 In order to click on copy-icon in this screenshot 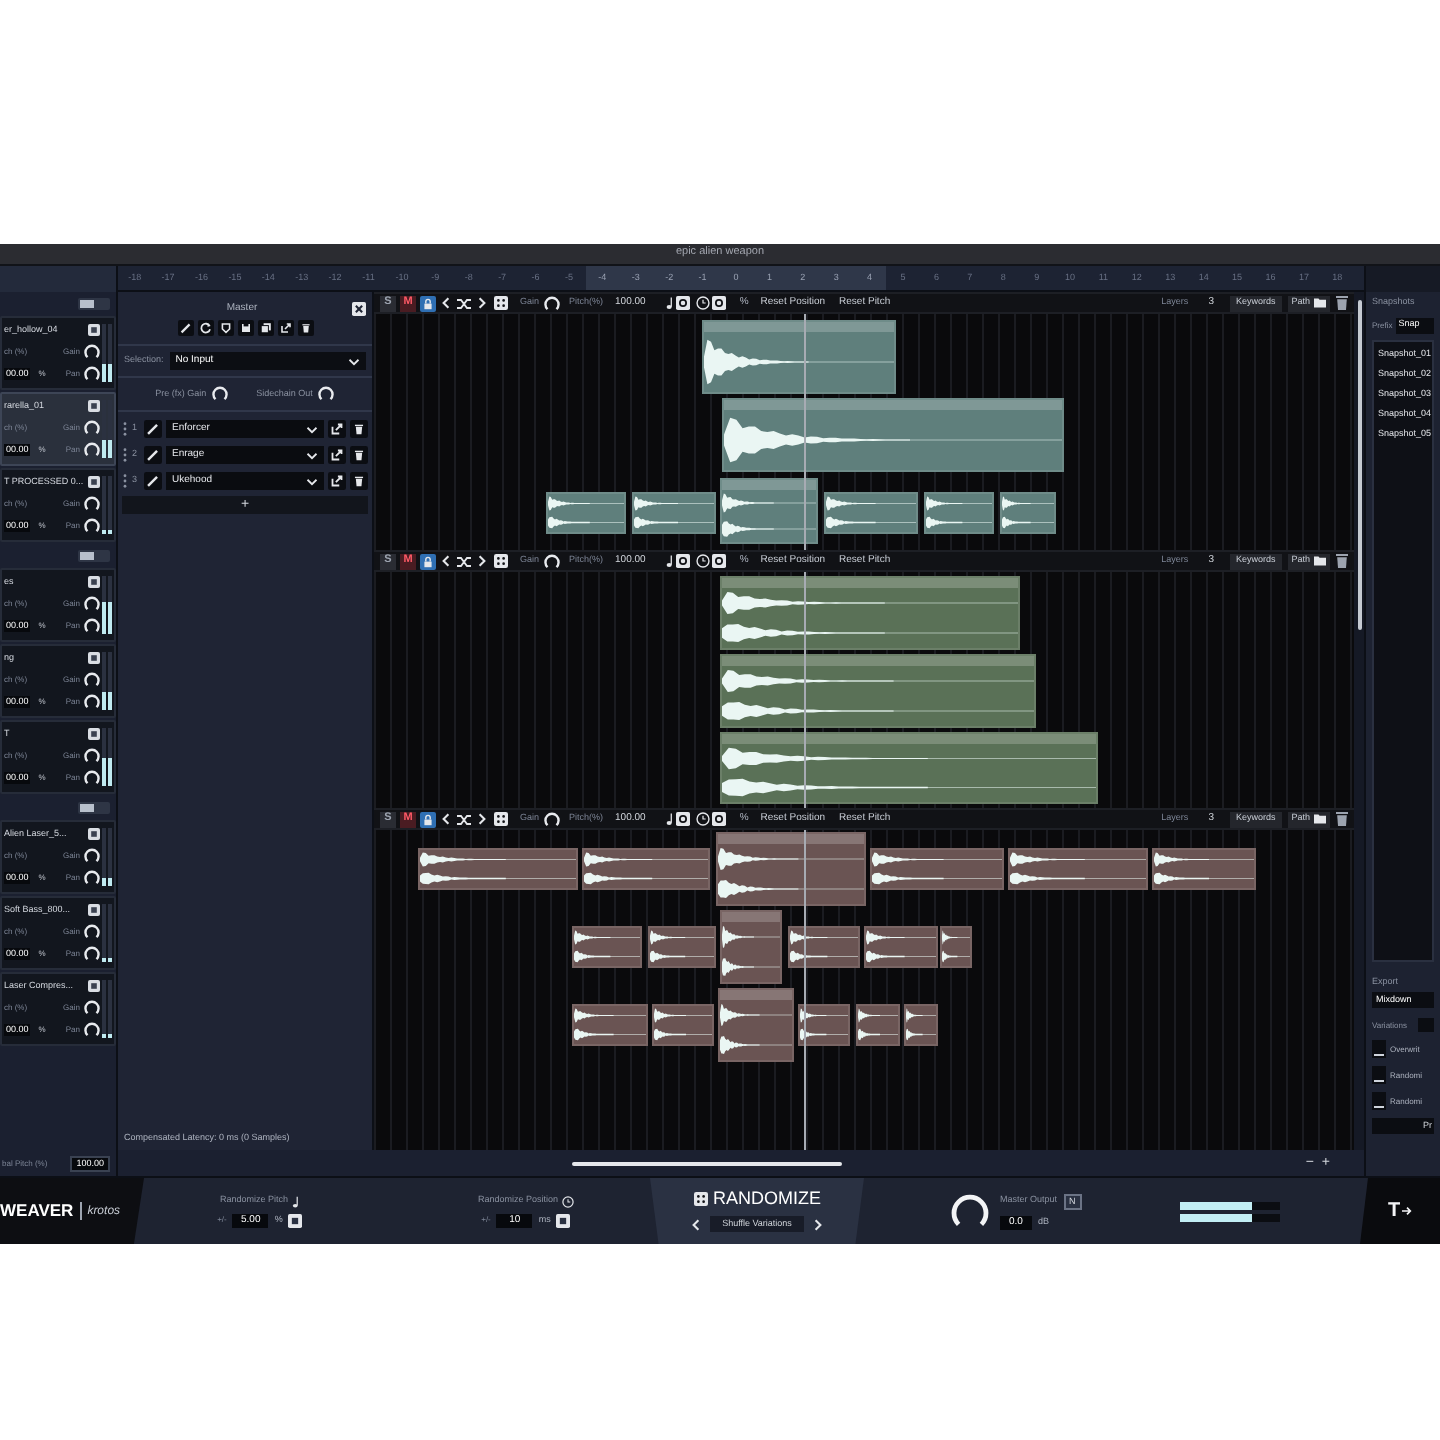, I will do `click(265, 328)`.